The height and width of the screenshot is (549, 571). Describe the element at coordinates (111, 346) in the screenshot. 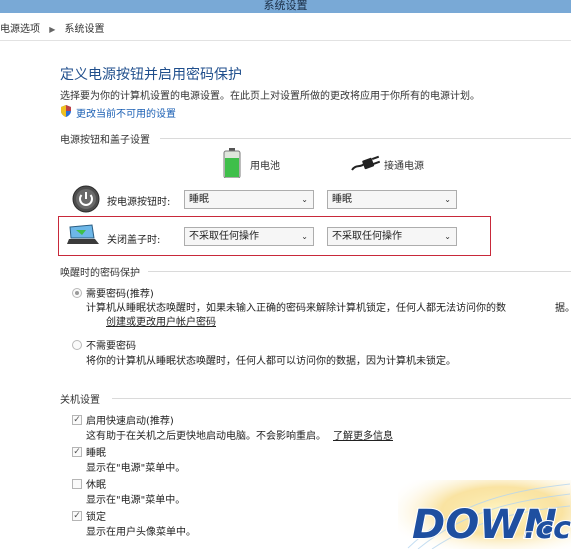

I see `no-password-label: 不需要密码` at that location.